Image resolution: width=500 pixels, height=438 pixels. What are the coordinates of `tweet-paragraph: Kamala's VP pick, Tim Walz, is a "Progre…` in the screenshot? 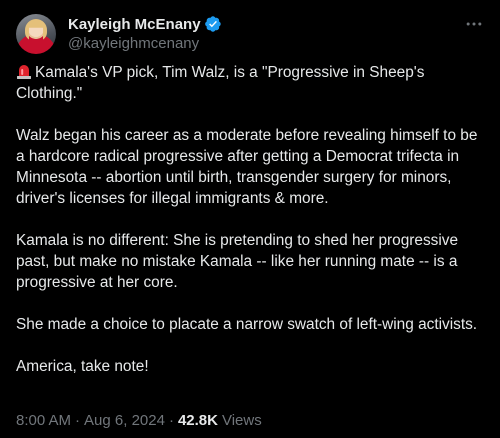 It's located at (251, 83).